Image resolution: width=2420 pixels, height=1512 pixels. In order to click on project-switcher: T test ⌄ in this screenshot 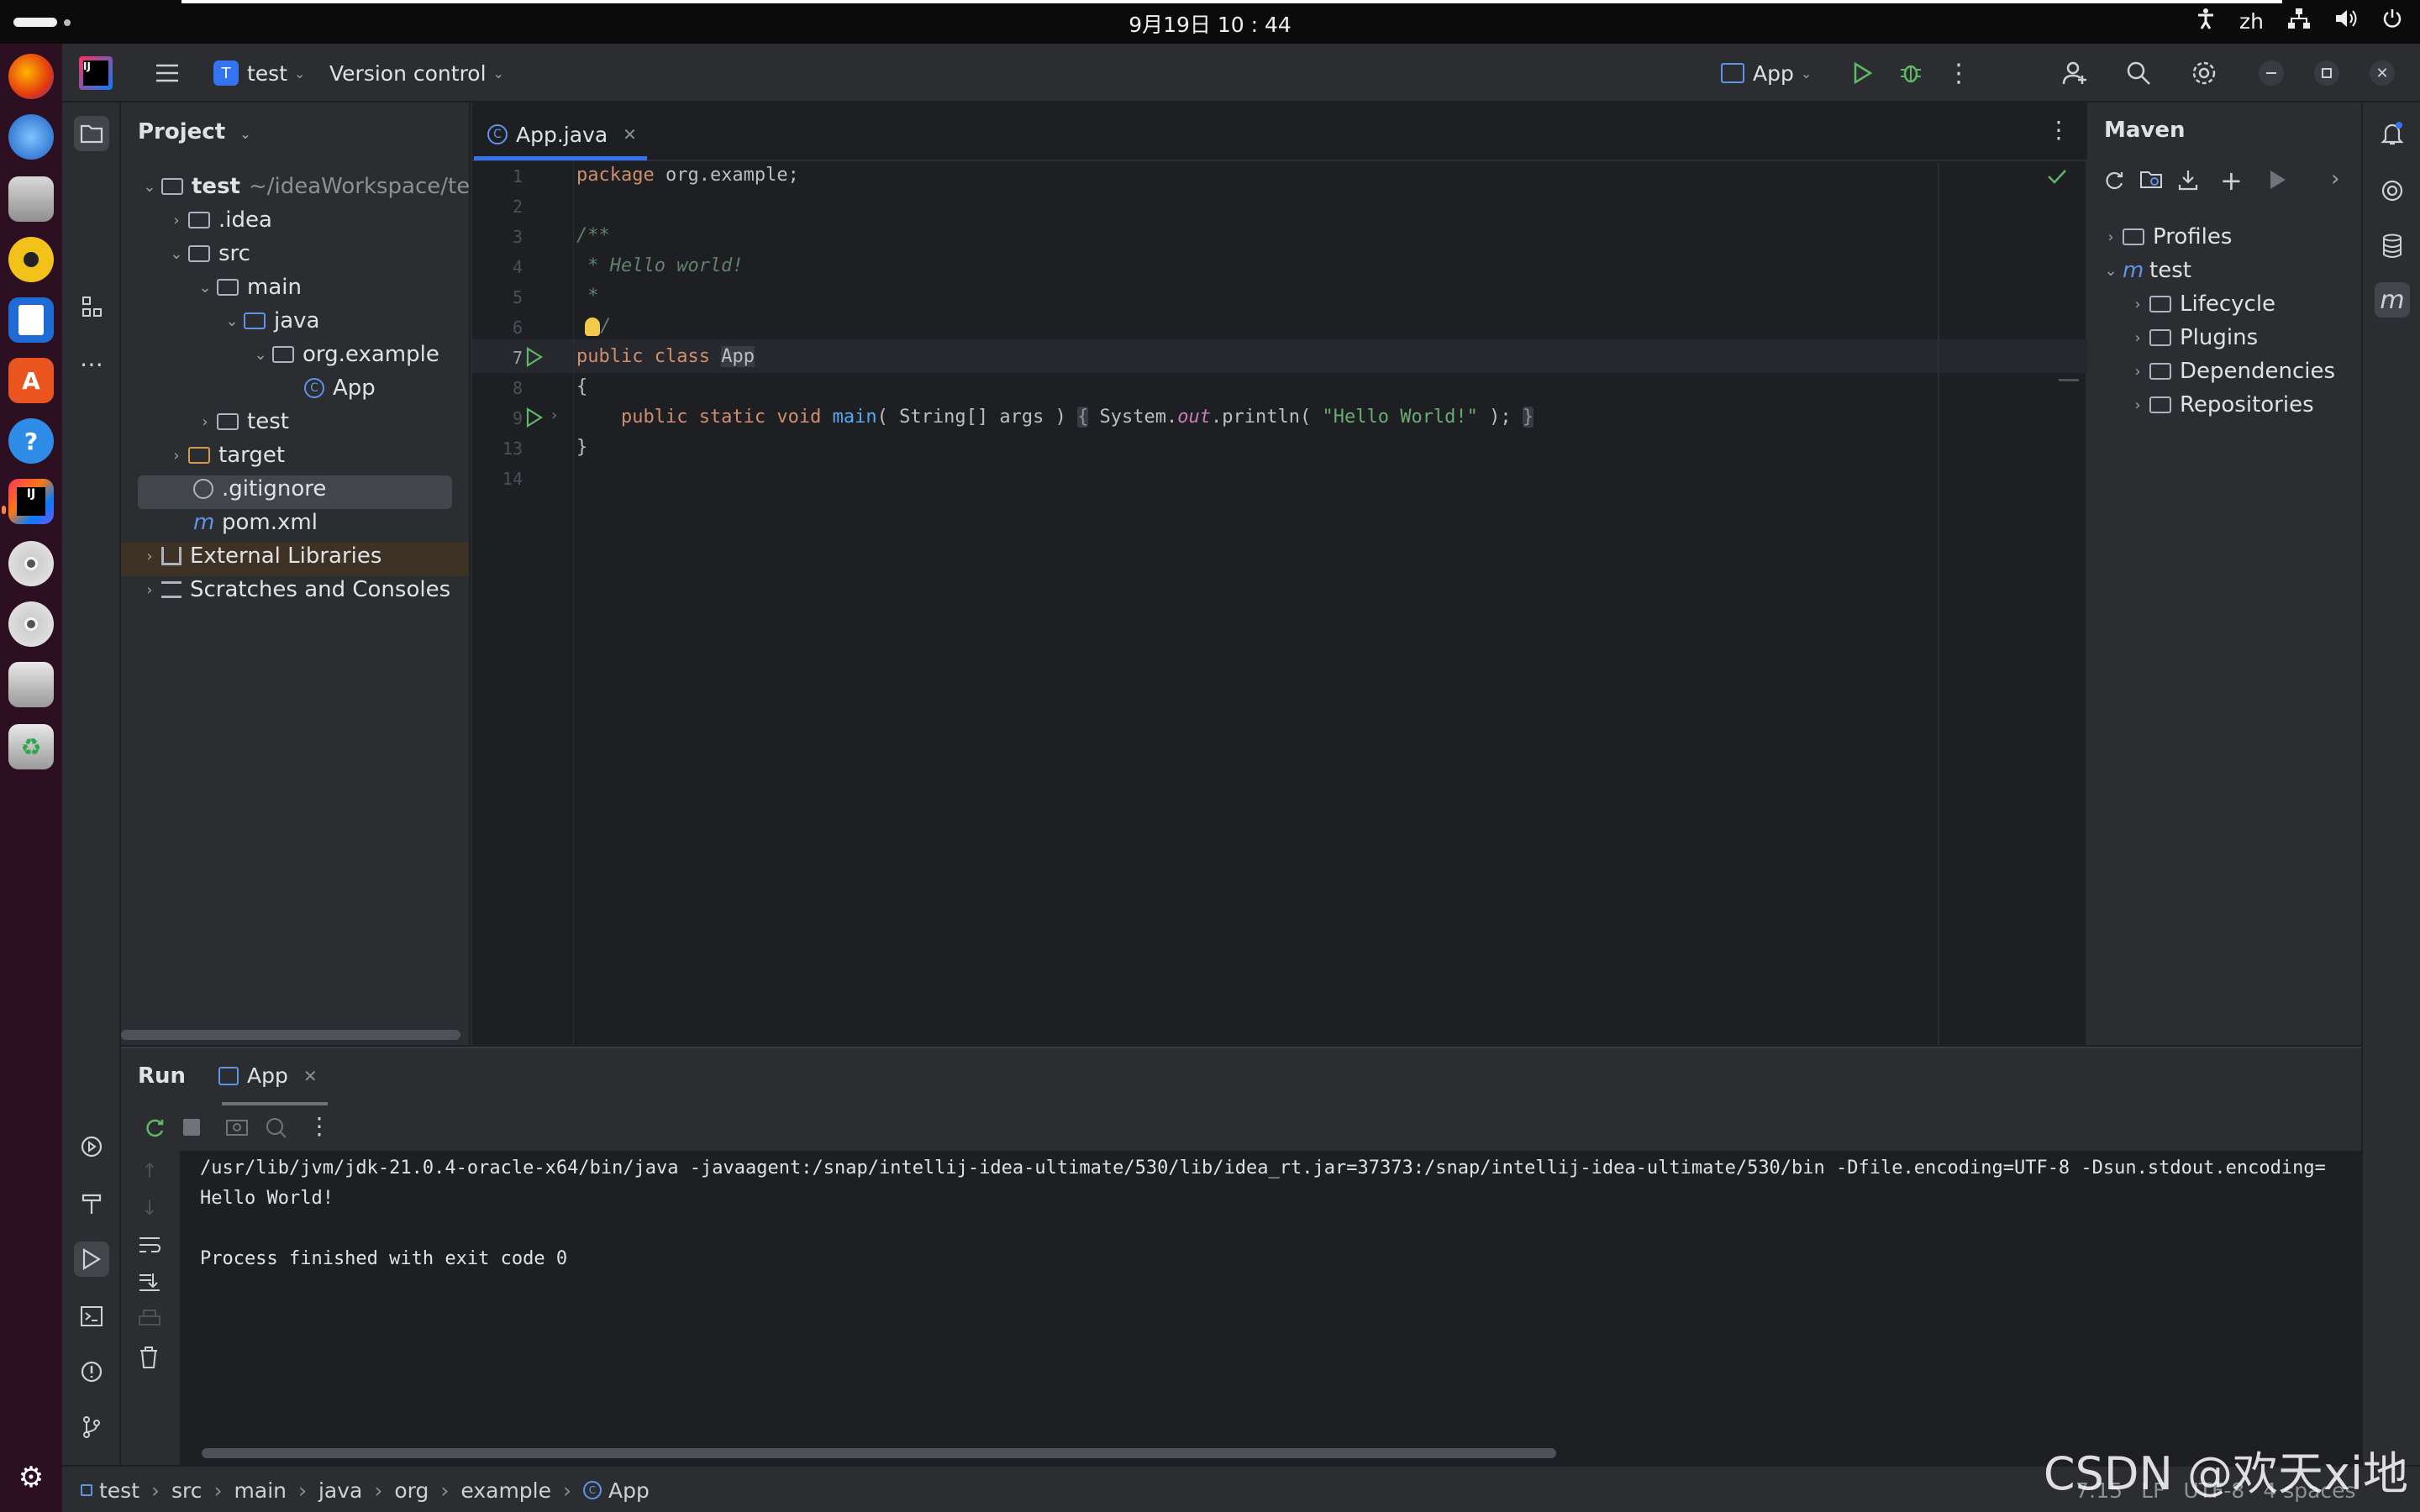, I will do `click(259, 73)`.